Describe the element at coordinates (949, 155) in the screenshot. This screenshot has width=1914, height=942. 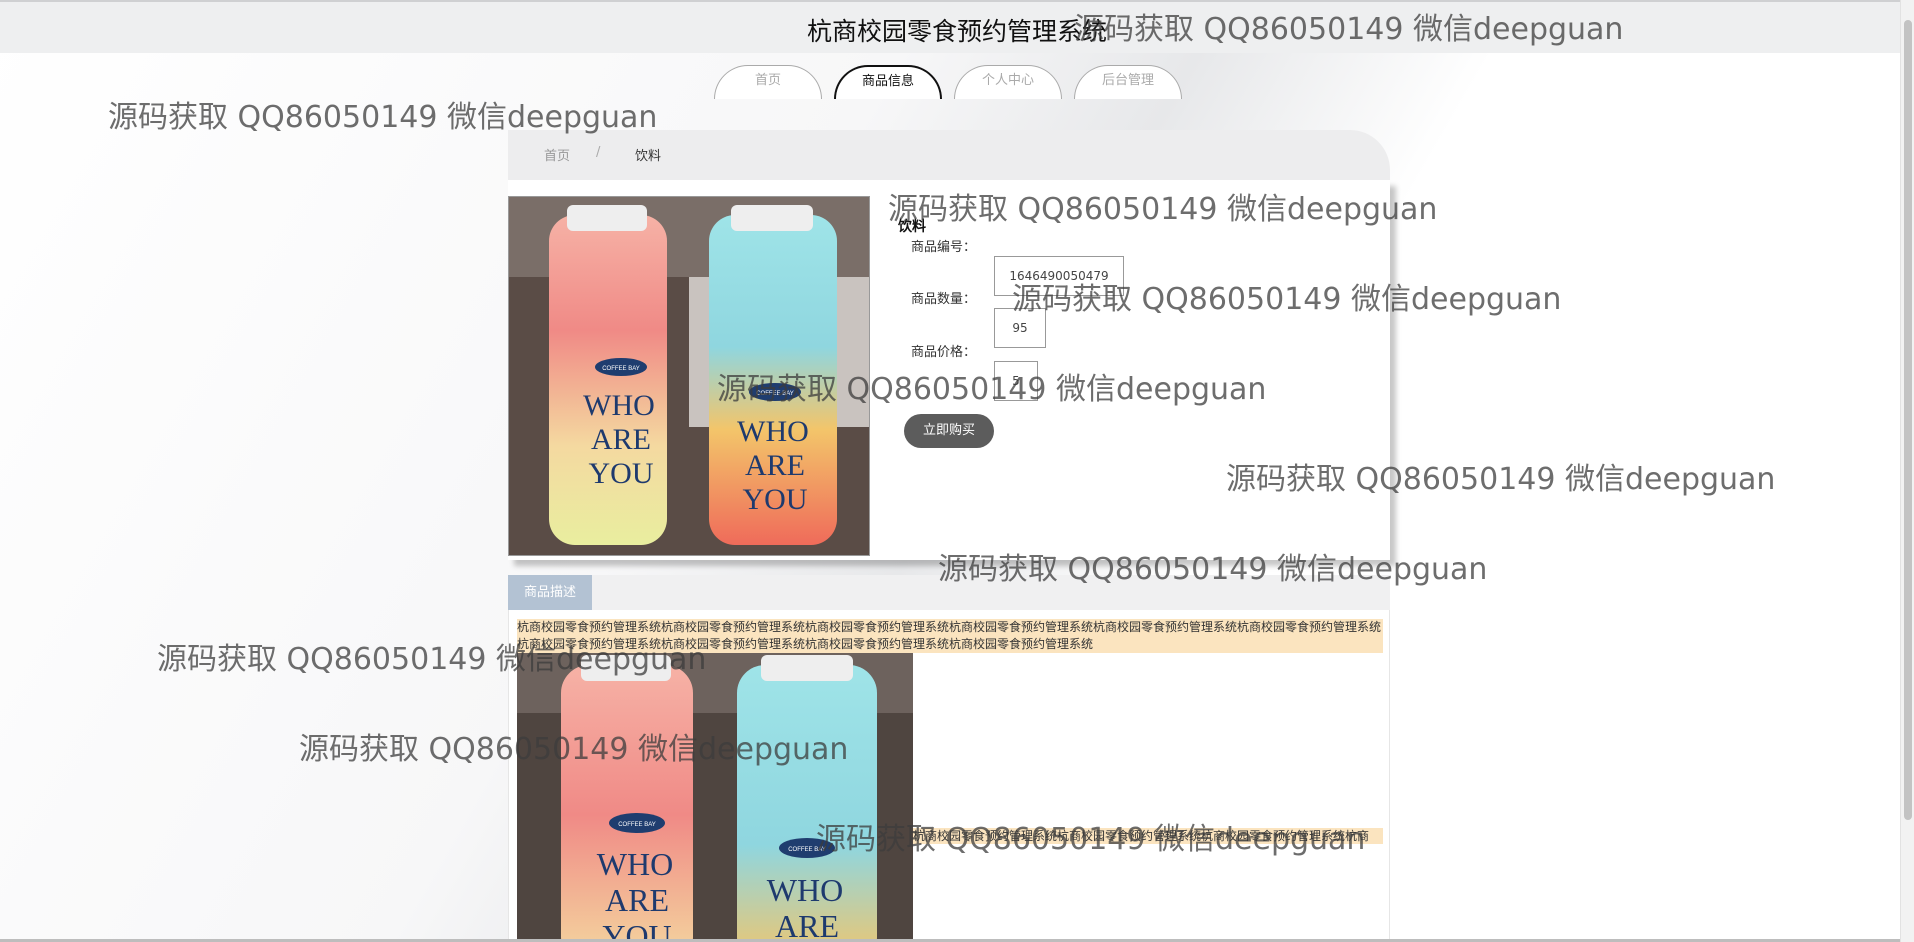
I see `breadcrumb: 首页 / 饮料` at that location.